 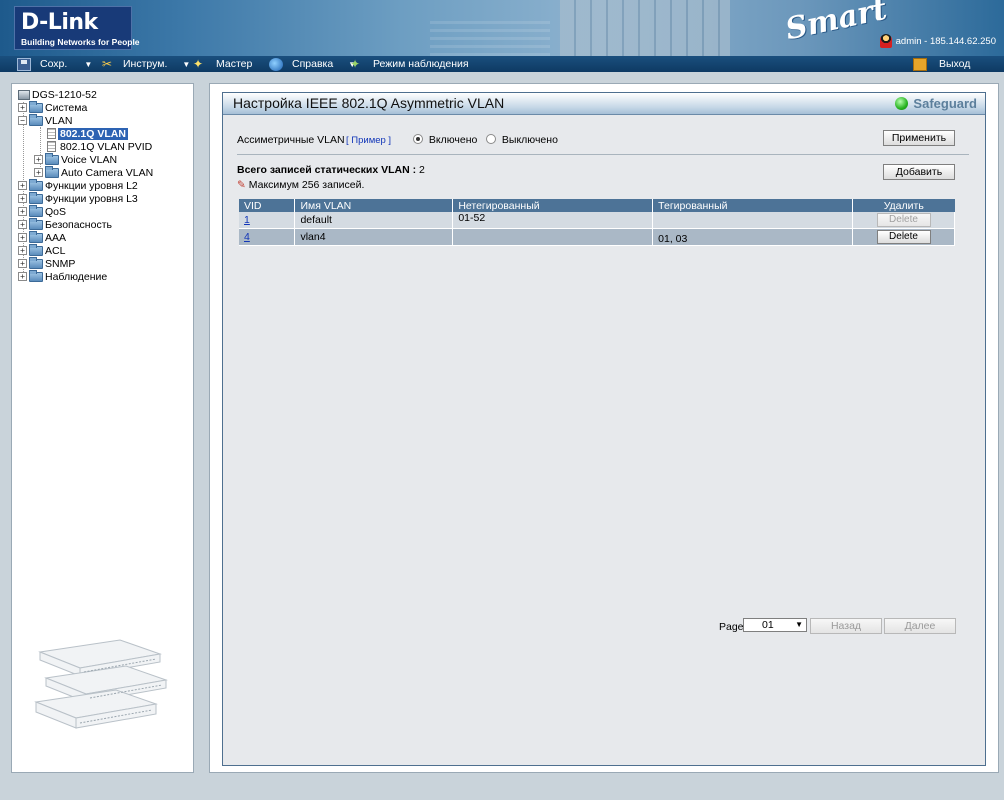 I want to click on vid-link: 4, so click(x=247, y=237).